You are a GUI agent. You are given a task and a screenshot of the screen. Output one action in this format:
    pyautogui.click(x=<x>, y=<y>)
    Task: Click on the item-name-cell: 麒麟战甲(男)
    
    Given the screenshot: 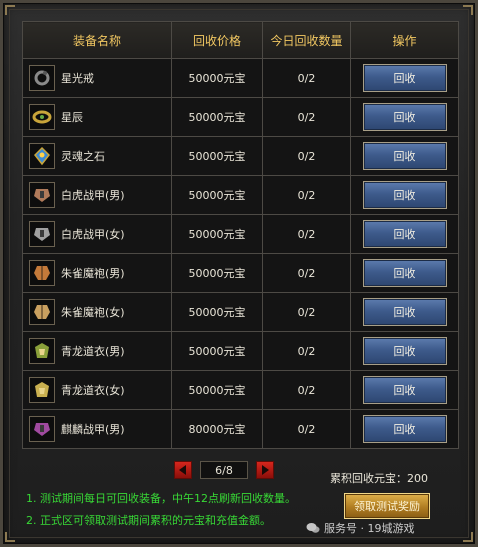 What is the action you would take?
    pyautogui.click(x=97, y=429)
    